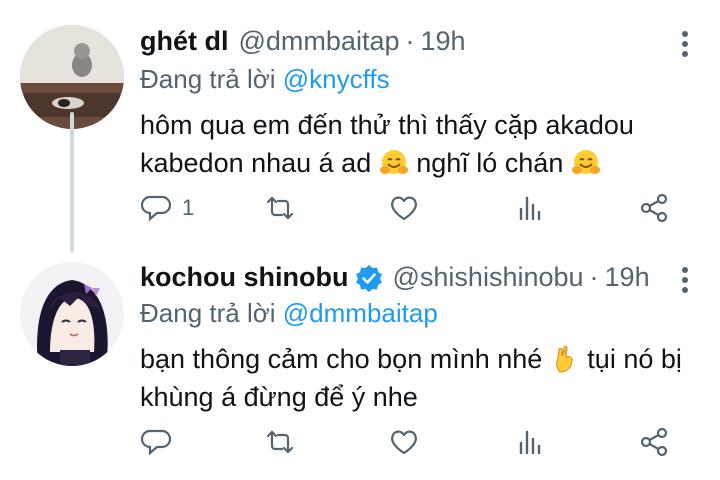 The image size is (720, 480). Describe the element at coordinates (336, 79) in the screenshot. I see `mention-link: @knycffs` at that location.